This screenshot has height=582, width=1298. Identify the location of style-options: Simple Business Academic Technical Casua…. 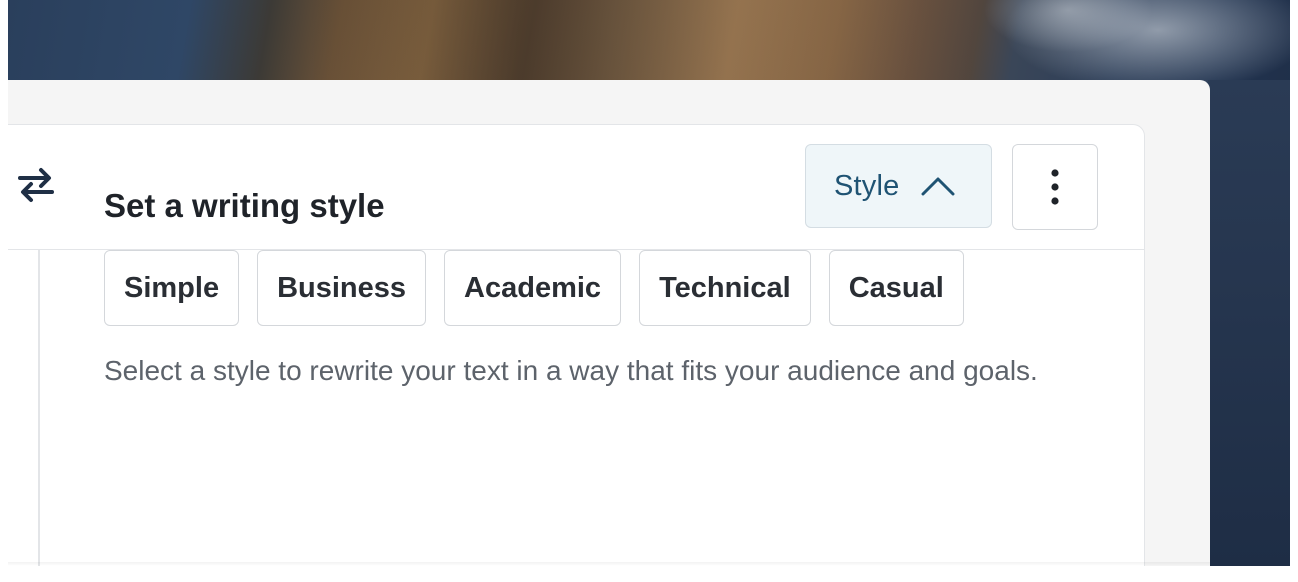
(584, 288).